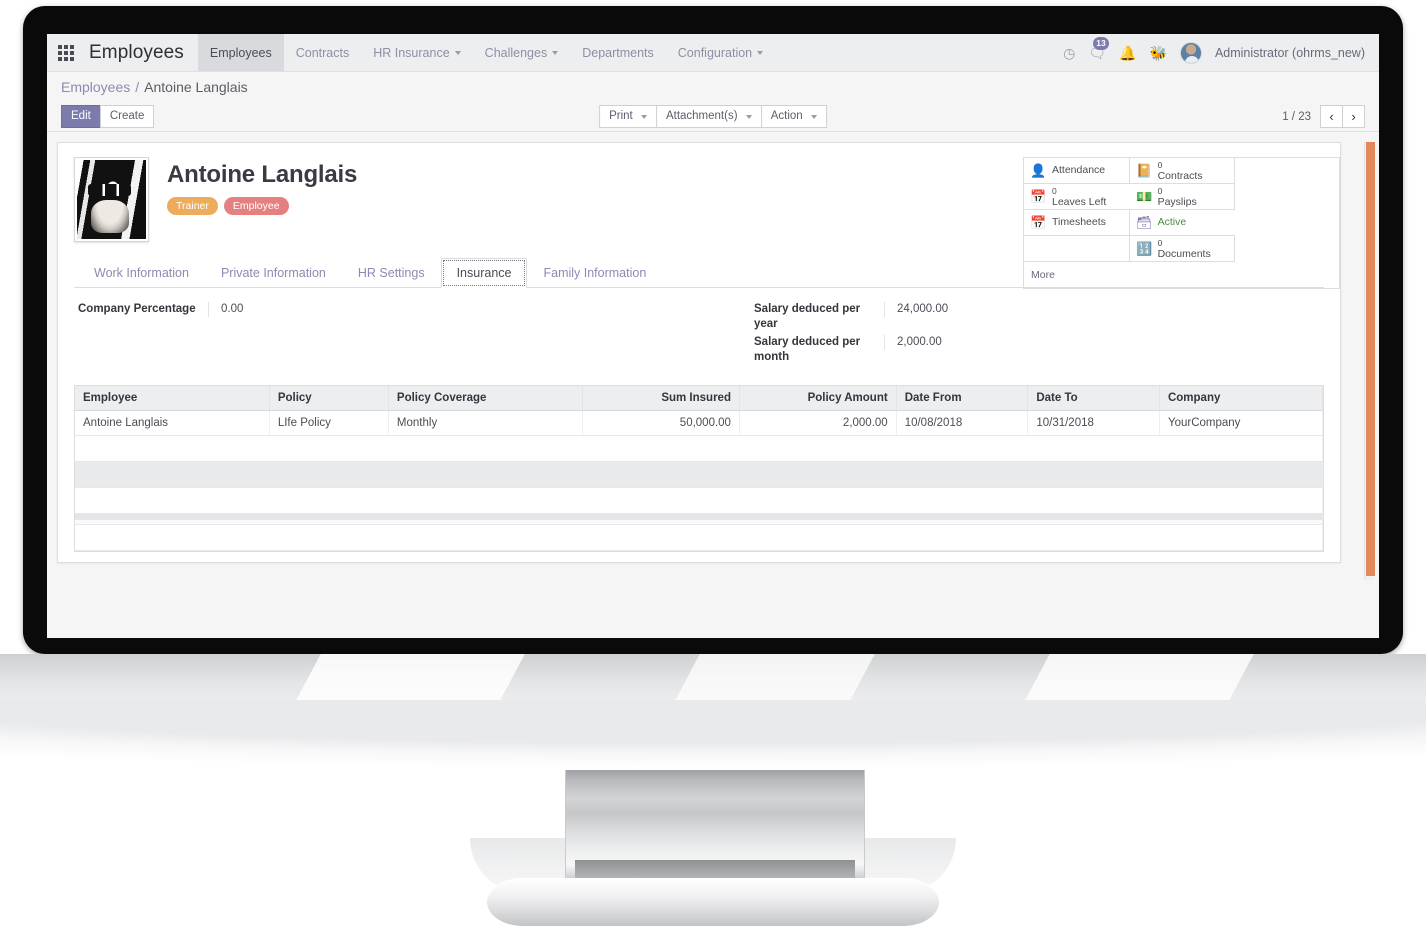 This screenshot has height=926, width=1426. What do you see at coordinates (715, 52) in the screenshot?
I see `menu-configuration-label: Configuration` at bounding box center [715, 52].